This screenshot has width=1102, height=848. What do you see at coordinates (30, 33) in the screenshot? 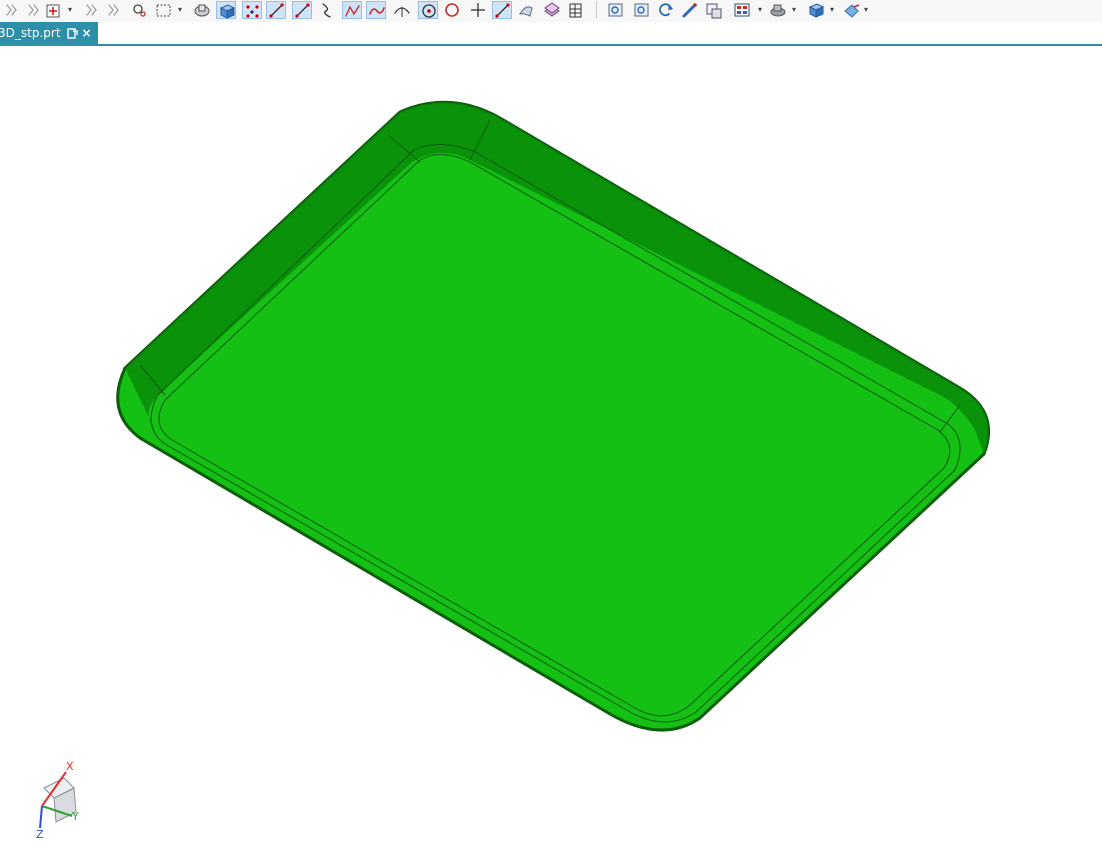
I see `document-tab-title: 3D_stp.prt` at bounding box center [30, 33].